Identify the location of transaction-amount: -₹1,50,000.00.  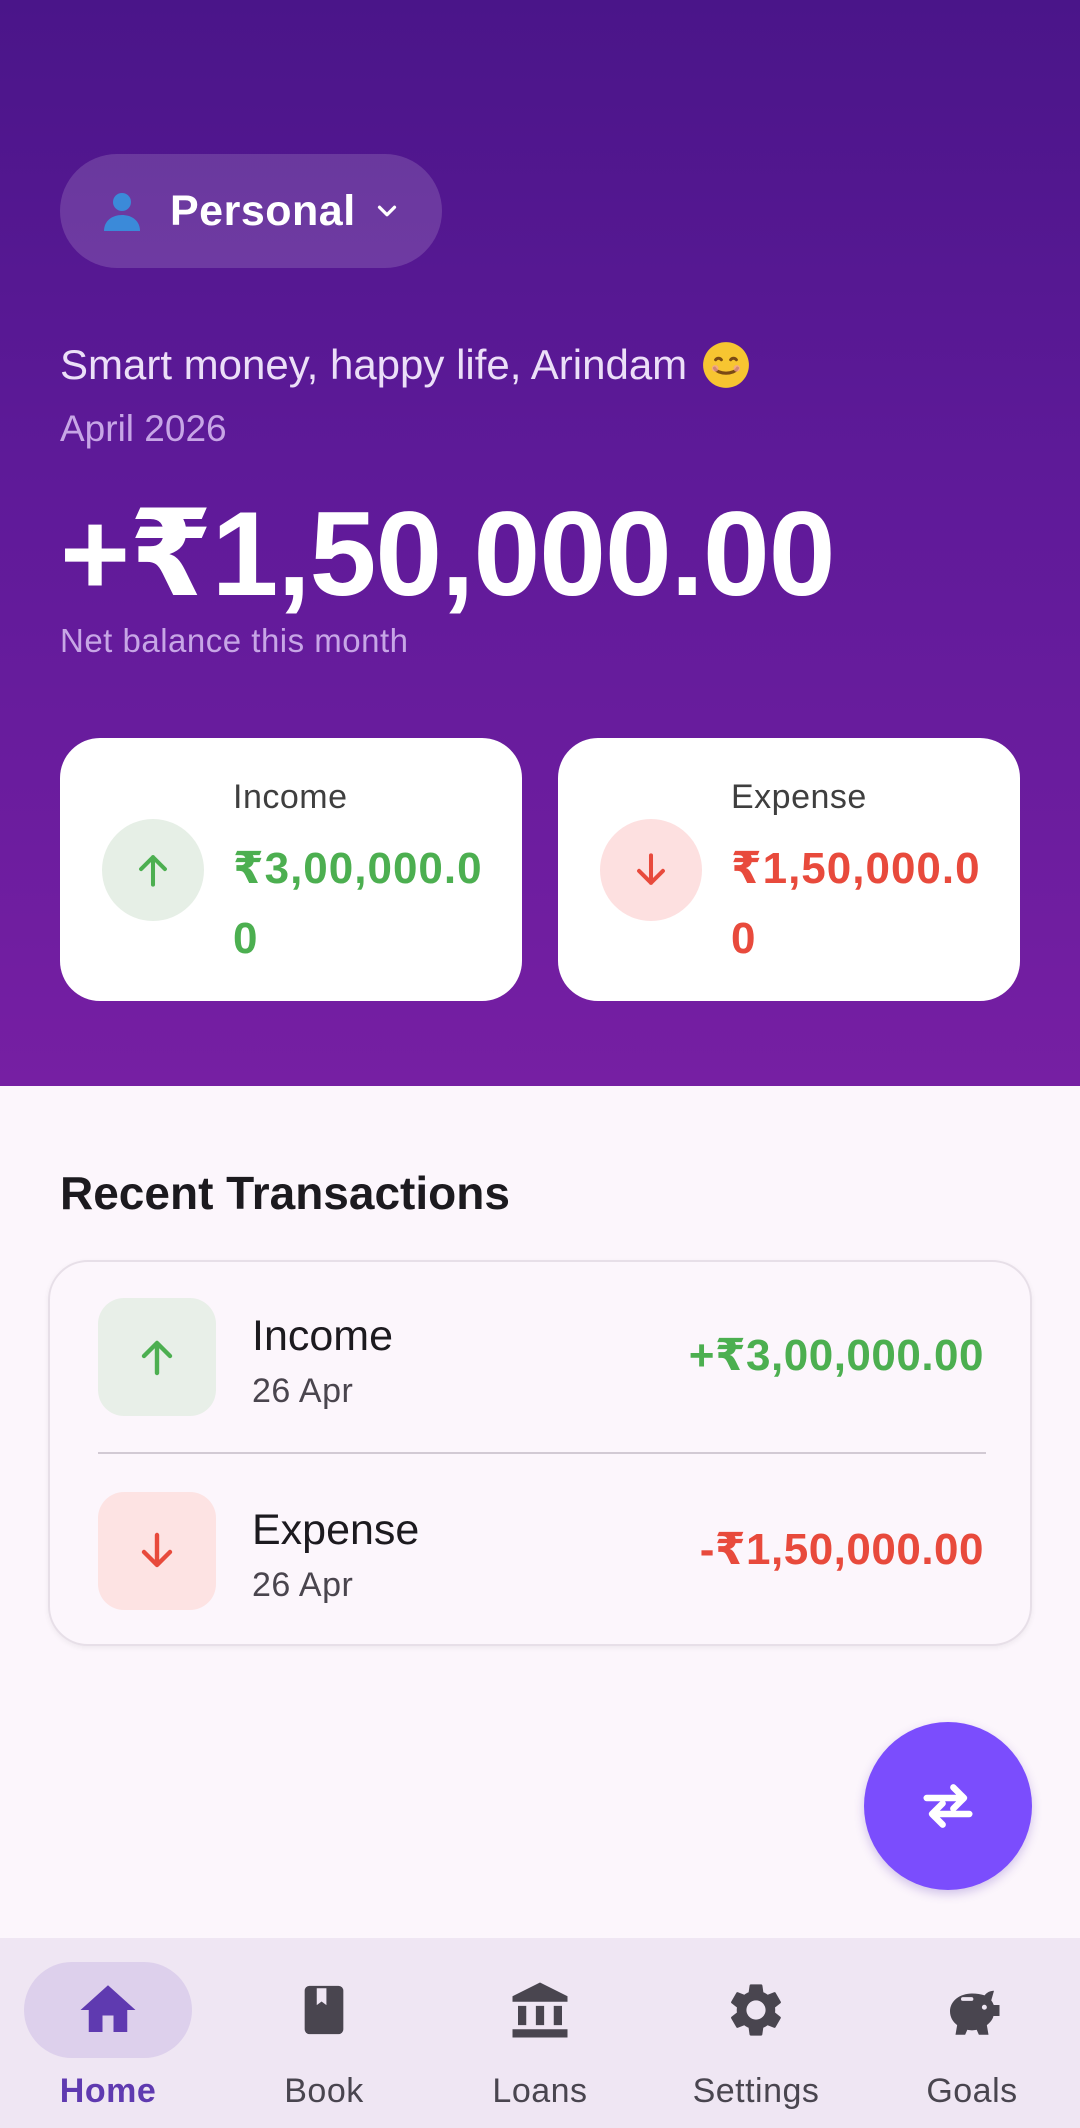
(841, 1549).